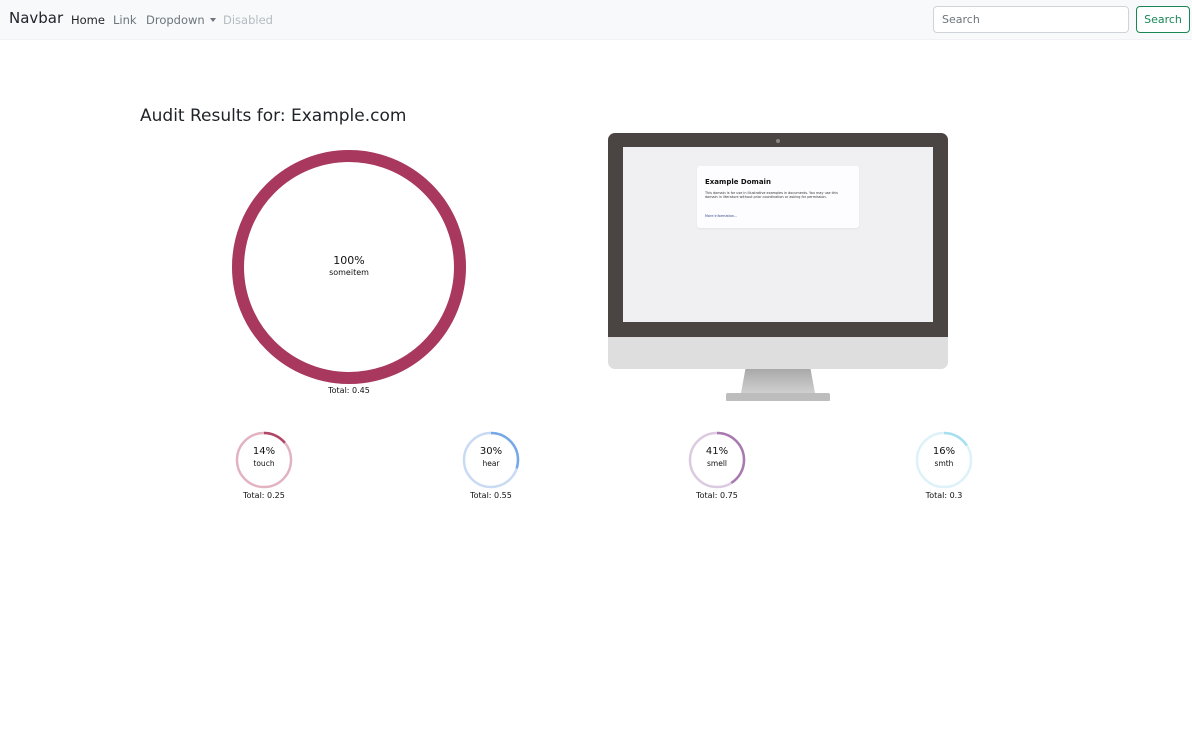  I want to click on gauge-hear: 30% hear, so click(491, 460).